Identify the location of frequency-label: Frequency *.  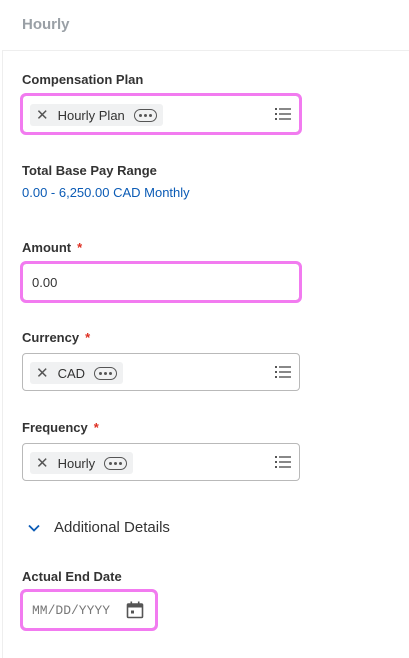
(60, 427).